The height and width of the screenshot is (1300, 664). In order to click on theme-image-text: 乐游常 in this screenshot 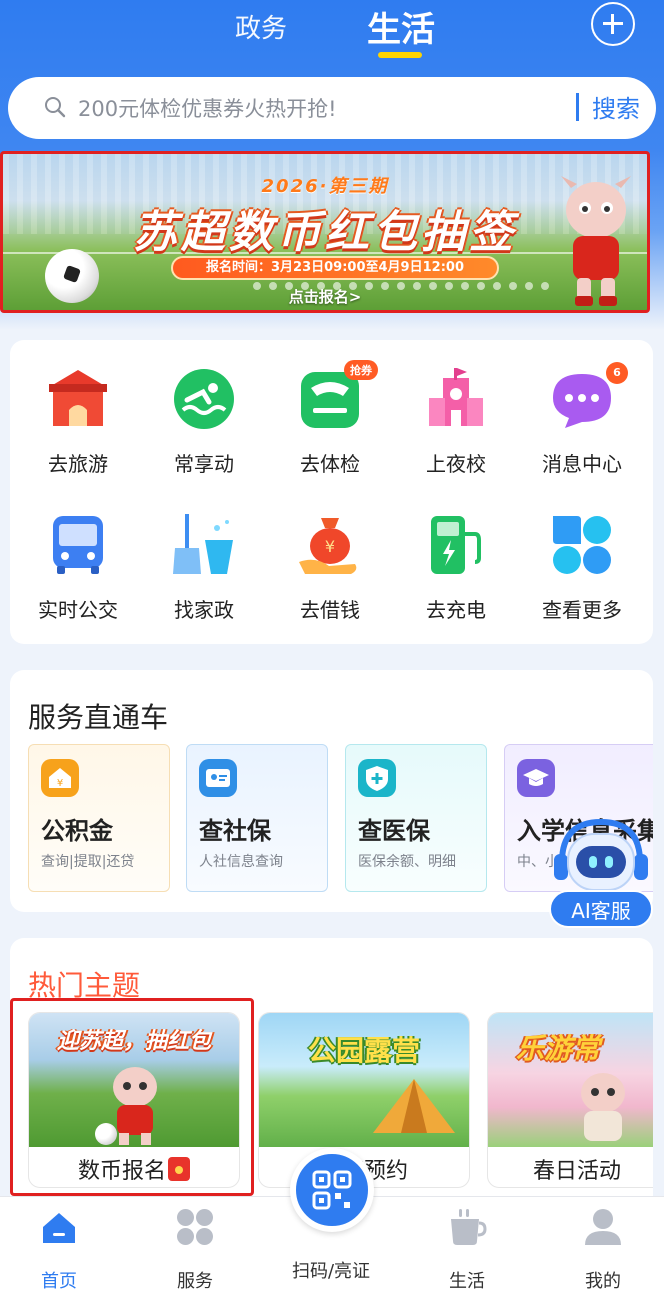, I will do `click(558, 1048)`.